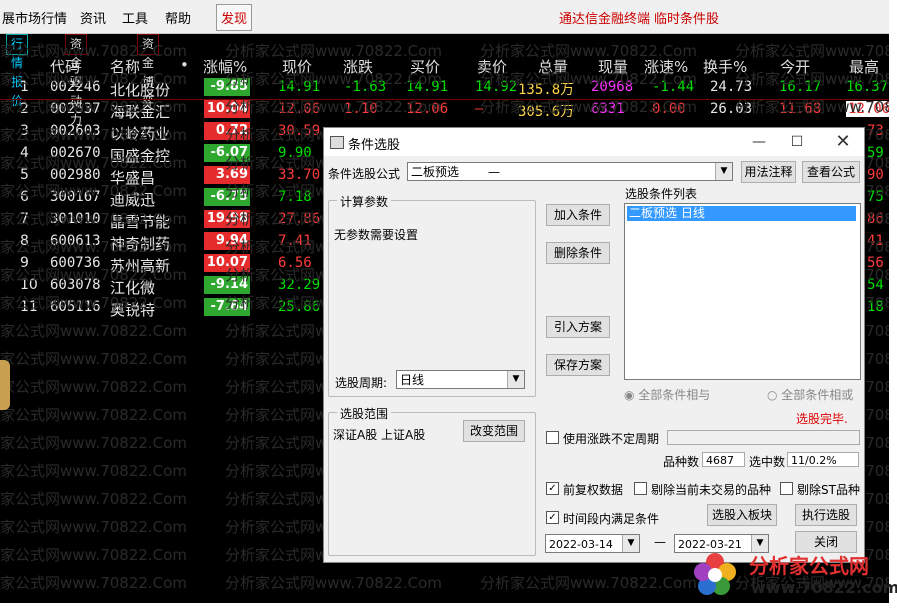 The width and height of the screenshot is (897, 612). Describe the element at coordinates (742, 515) in the screenshot. I see `to-block-button: 选股入板块` at that location.